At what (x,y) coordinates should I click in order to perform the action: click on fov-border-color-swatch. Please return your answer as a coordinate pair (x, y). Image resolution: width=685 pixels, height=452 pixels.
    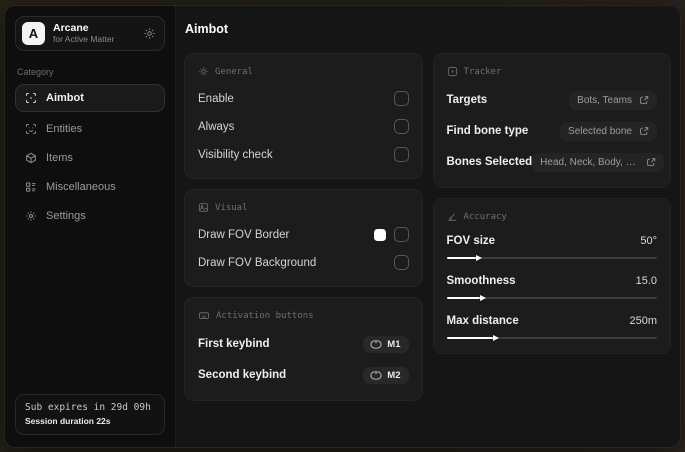
    Looking at the image, I should click on (379, 234).